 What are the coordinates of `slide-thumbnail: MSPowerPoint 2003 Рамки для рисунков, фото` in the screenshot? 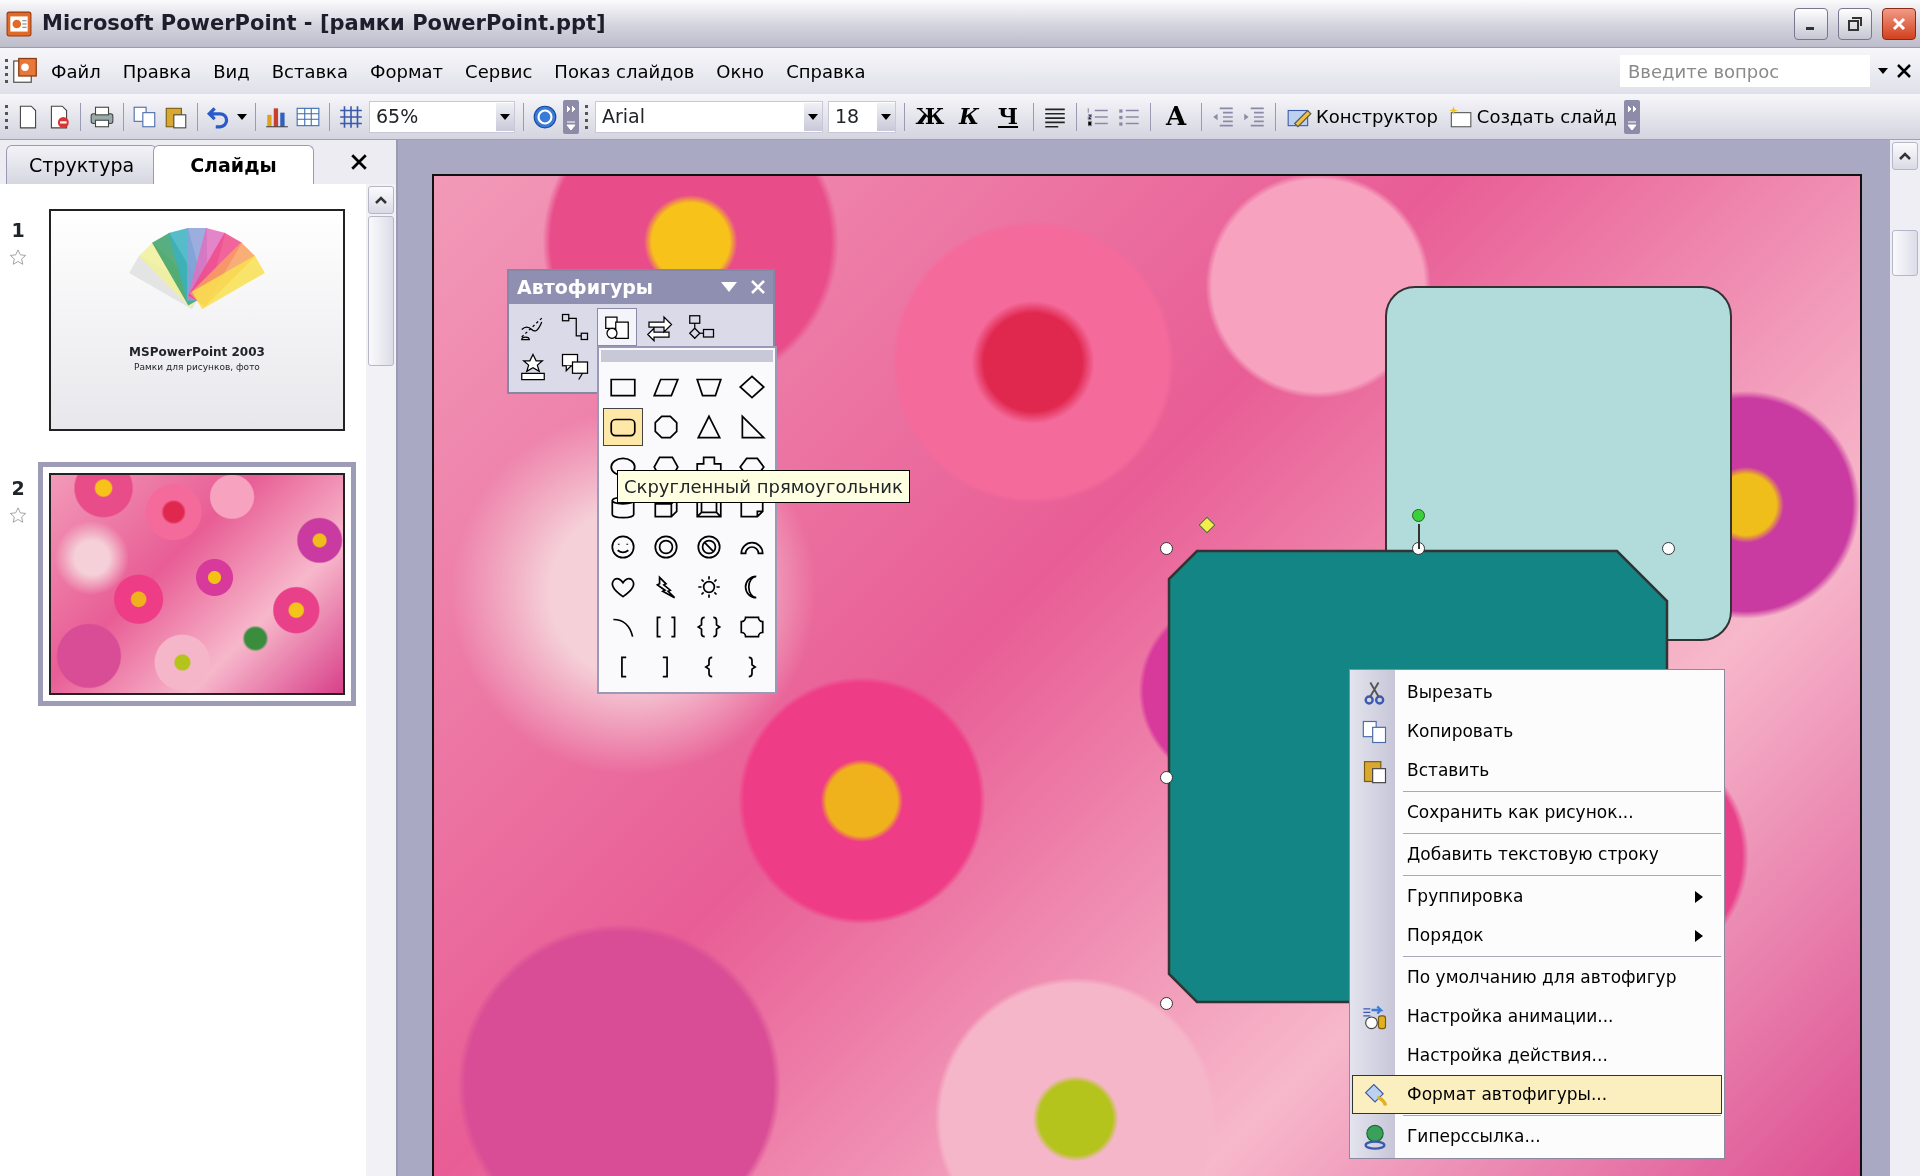 It's located at (197, 320).